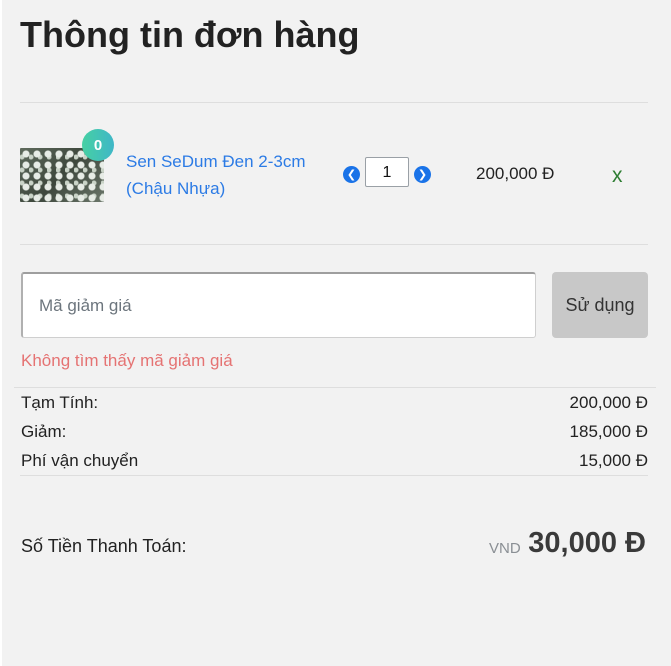  I want to click on chevron-left-circle-icon: ❮, so click(351, 174).